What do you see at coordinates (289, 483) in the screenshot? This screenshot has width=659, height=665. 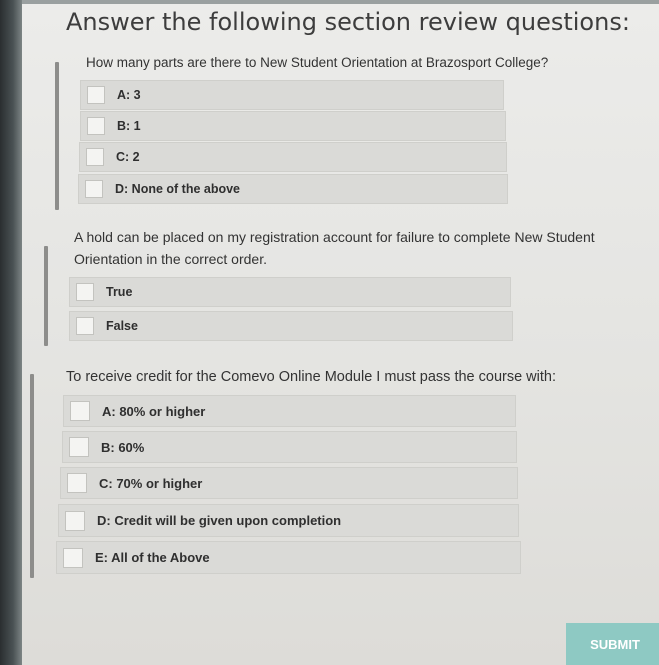 I see `q3-option-c: C: 70% or higher` at bounding box center [289, 483].